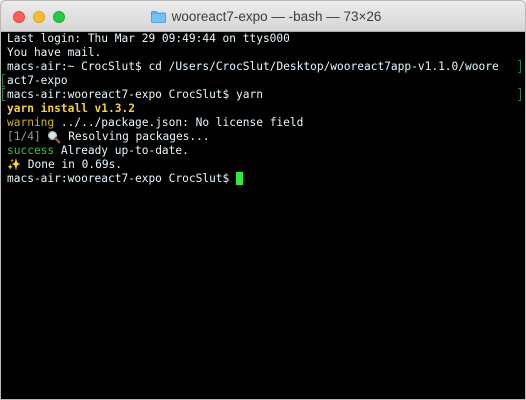 The image size is (526, 400). I want to click on step-counter: [1/4], so click(24, 136).